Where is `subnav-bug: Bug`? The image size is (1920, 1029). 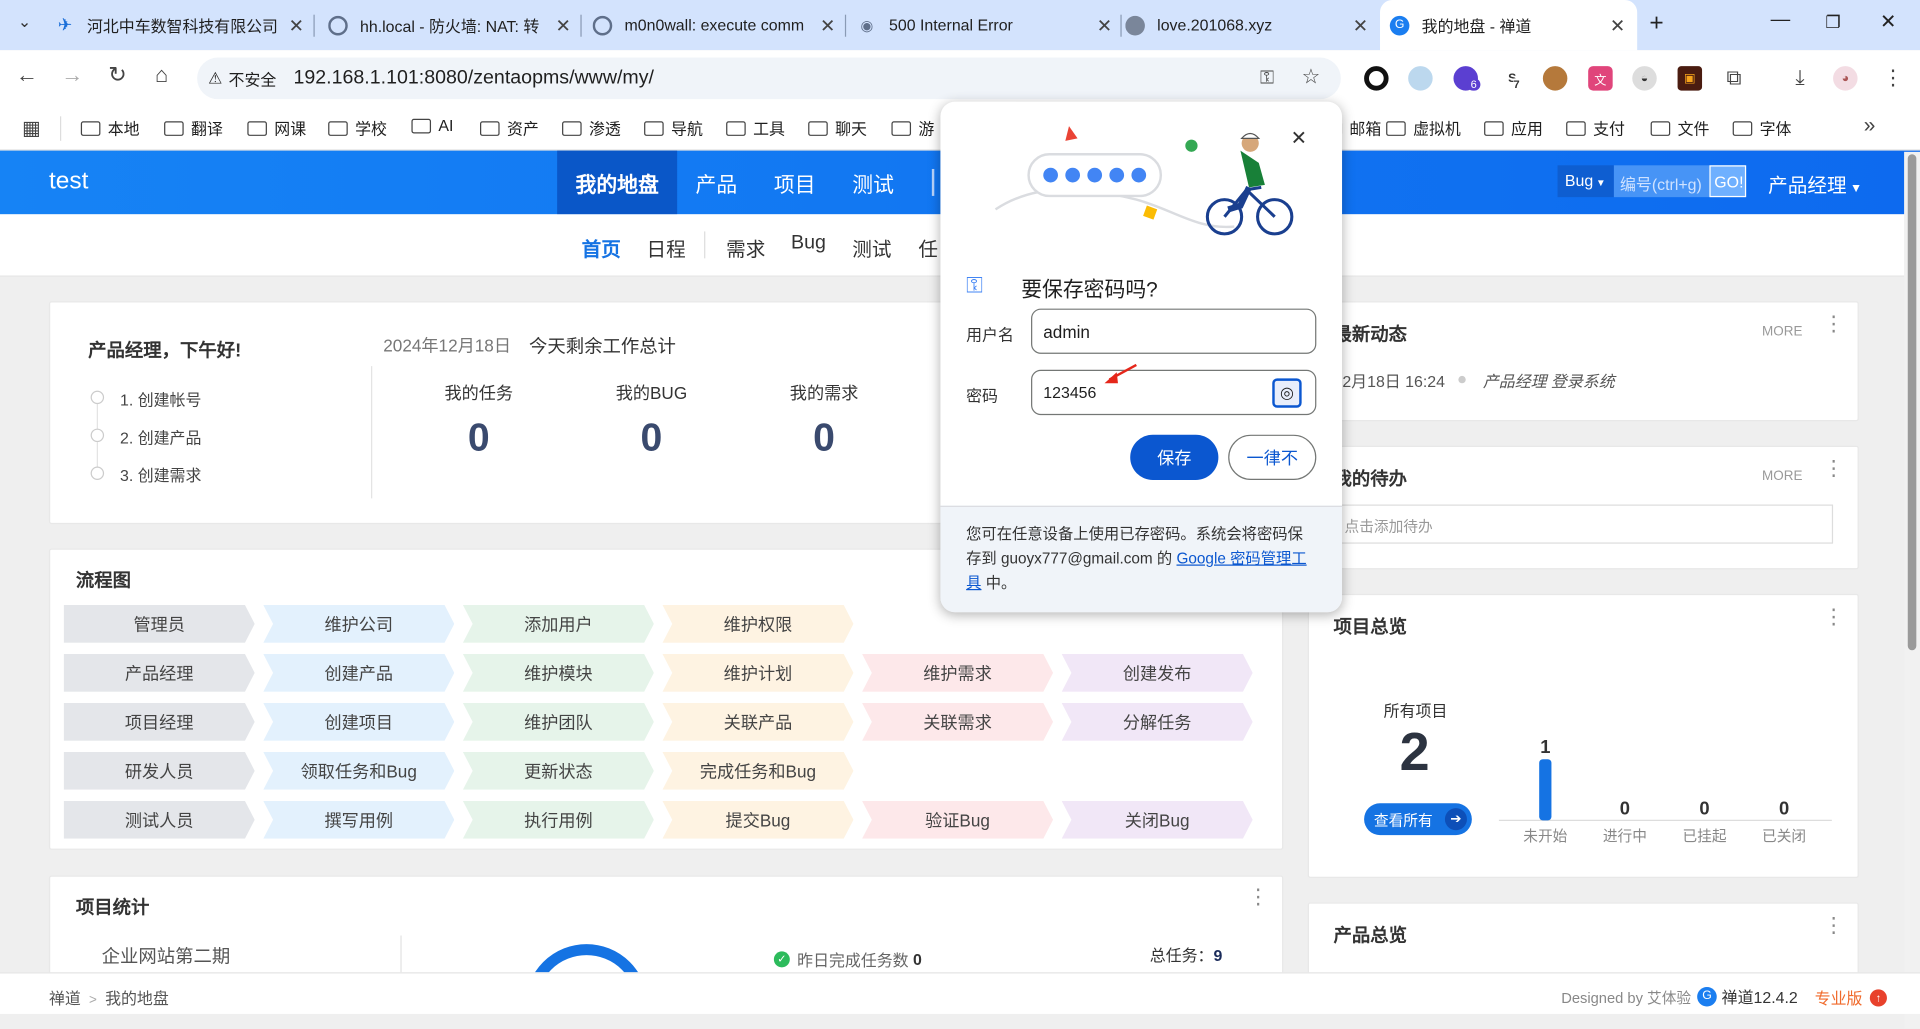
subnav-bug: Bug is located at coordinates (808, 244).